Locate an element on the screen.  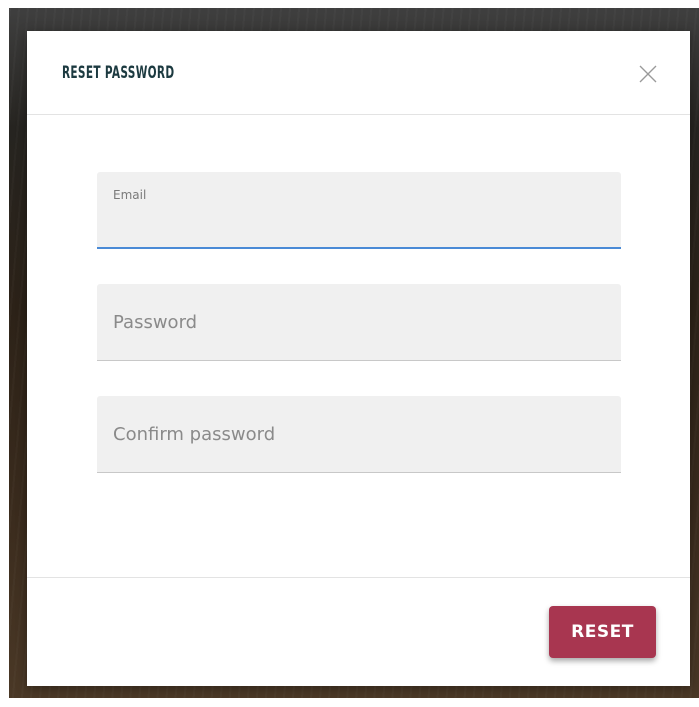
confirm-password-input is located at coordinates (358, 434).